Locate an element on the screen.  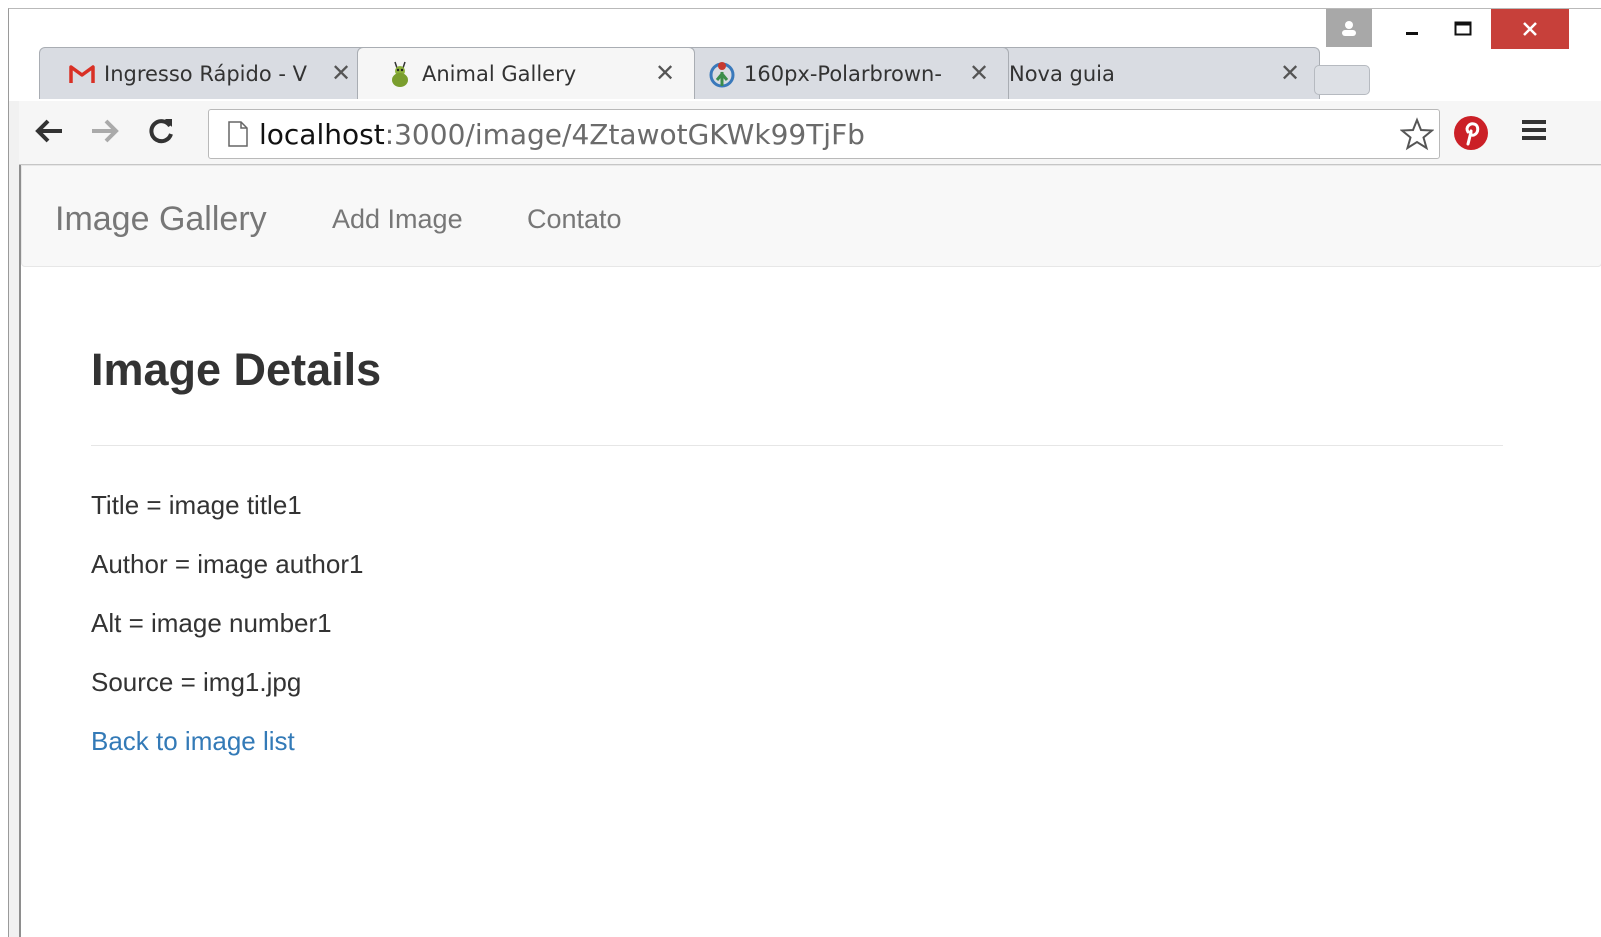
profile-button is located at coordinates (1349, 28).